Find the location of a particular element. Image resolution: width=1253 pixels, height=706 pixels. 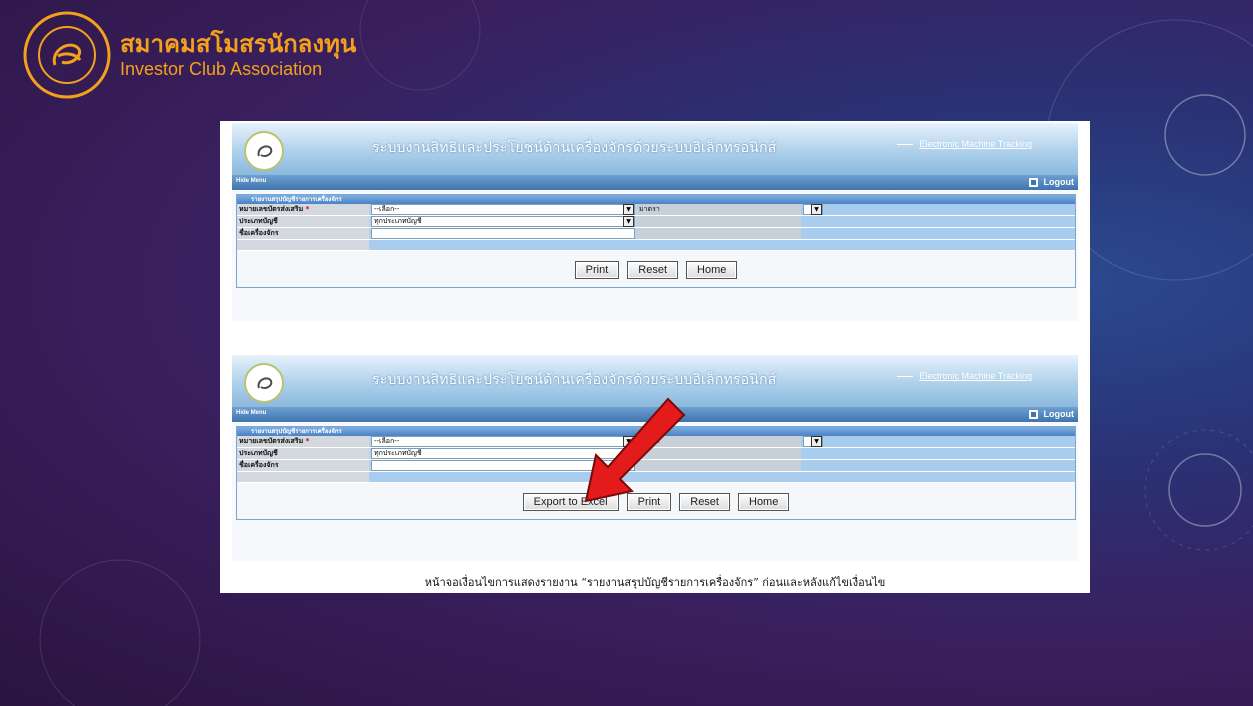

red-arrow-icon is located at coordinates (635, 450).